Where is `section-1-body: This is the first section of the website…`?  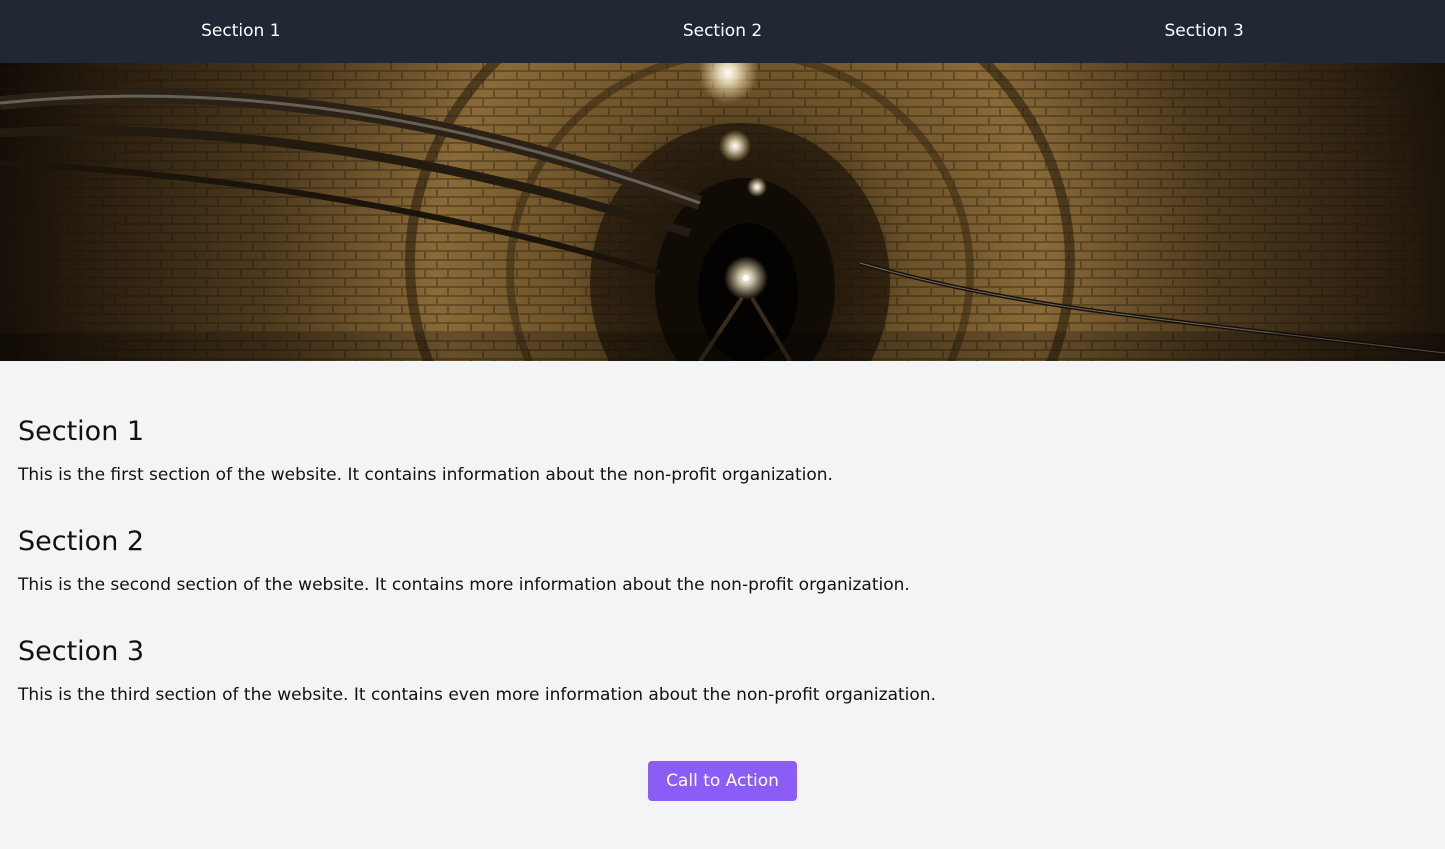
section-1-body: This is the first section of the website… is located at coordinates (425, 475).